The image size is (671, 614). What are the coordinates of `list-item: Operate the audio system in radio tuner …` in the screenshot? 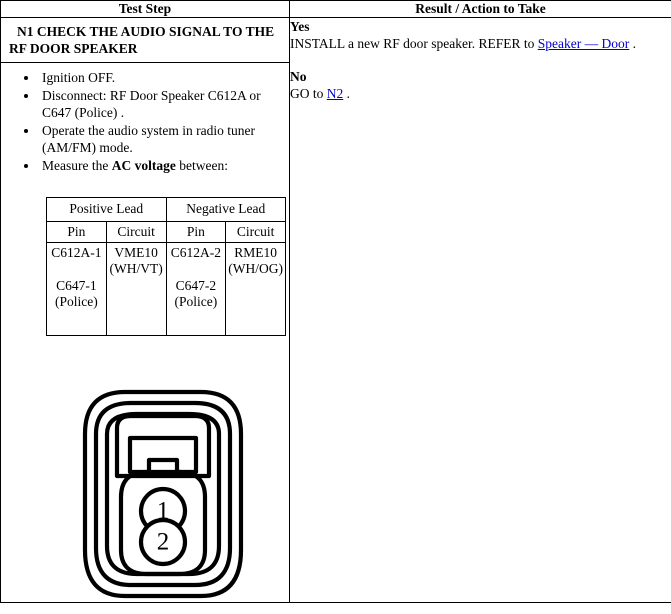 It's located at (160, 139).